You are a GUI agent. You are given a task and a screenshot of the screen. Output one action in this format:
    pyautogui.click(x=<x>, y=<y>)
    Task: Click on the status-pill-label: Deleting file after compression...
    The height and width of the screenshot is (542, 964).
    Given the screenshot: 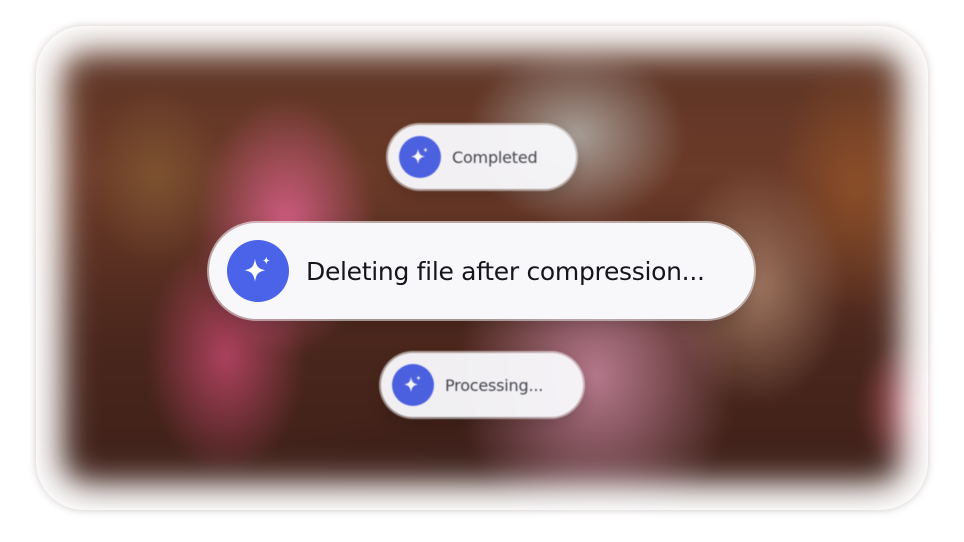 What is the action you would take?
    pyautogui.click(x=505, y=271)
    